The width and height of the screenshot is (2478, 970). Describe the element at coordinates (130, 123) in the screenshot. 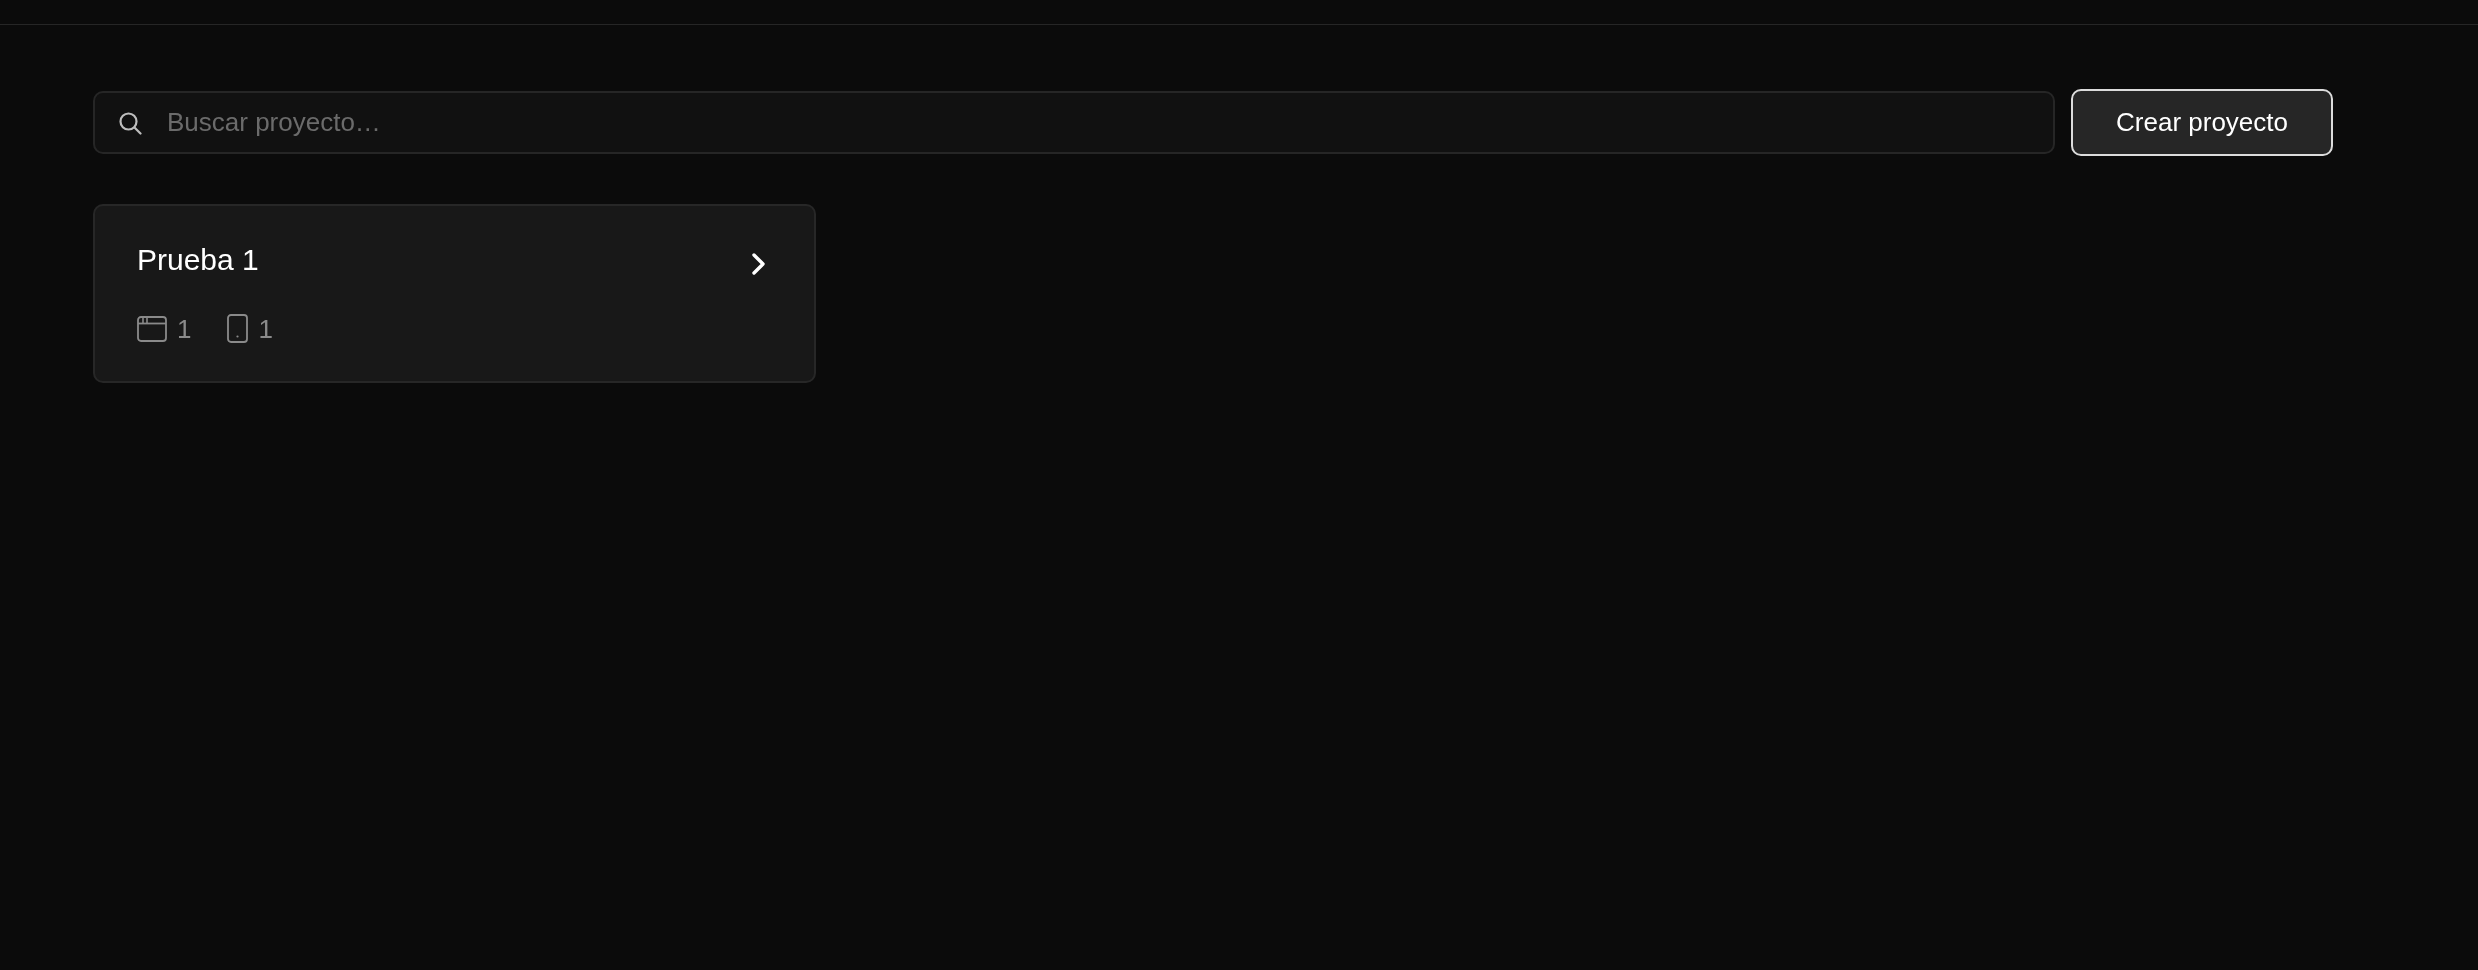

I see `search-icon` at that location.